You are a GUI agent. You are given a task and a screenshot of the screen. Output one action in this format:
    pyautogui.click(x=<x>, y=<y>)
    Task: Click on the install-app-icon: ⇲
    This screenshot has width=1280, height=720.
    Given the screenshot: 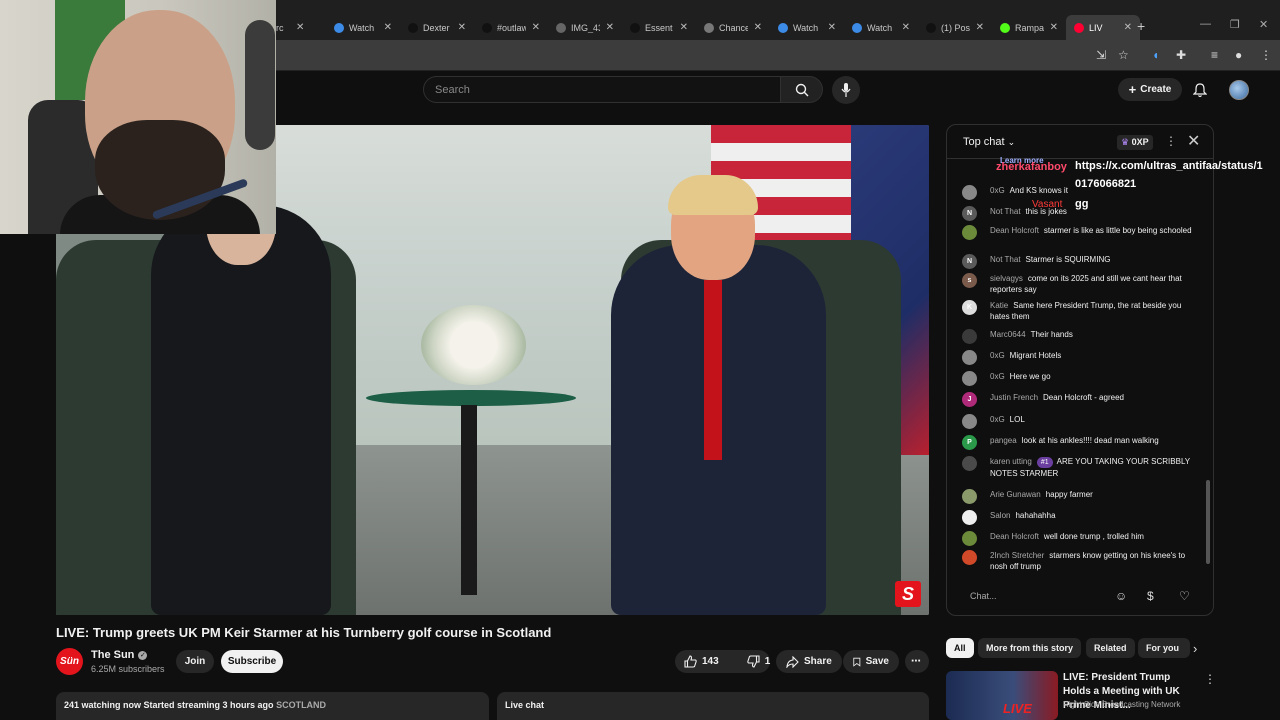 What is the action you would take?
    pyautogui.click(x=1101, y=55)
    